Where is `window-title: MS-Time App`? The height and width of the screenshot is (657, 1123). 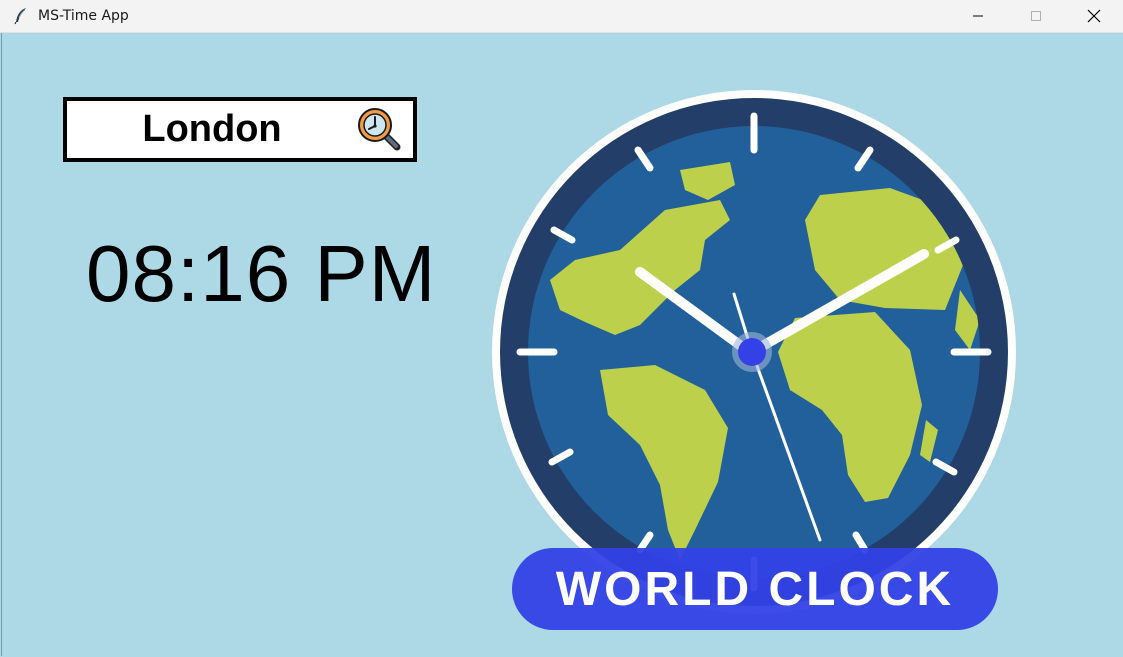
window-title: MS-Time App is located at coordinates (83, 16).